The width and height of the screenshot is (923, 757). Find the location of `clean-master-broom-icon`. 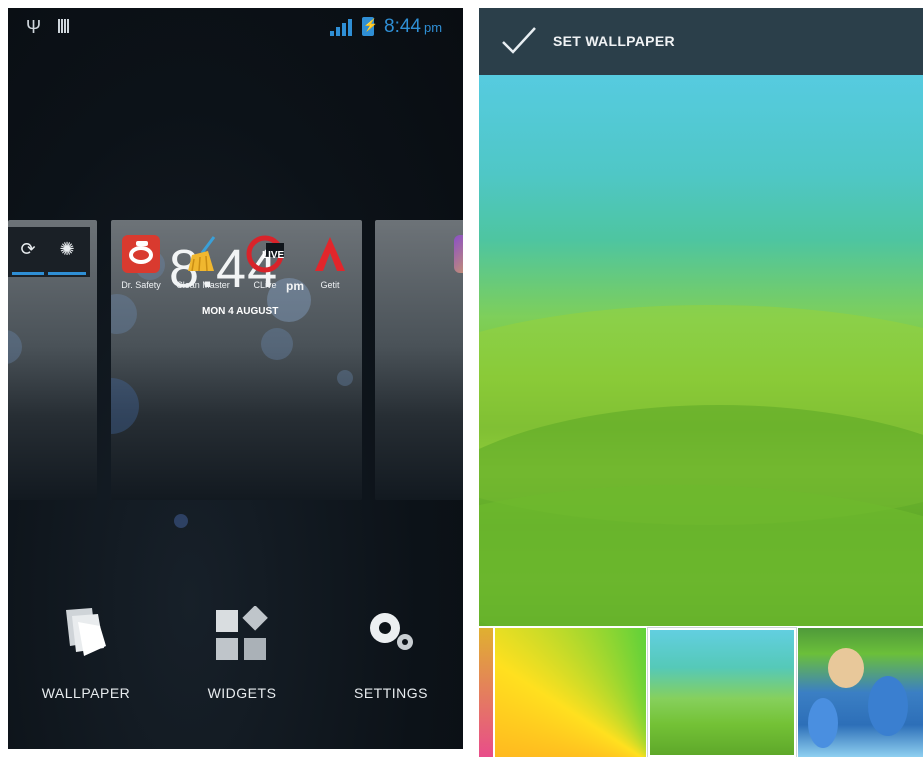

clean-master-broom-icon is located at coordinates (203, 254).